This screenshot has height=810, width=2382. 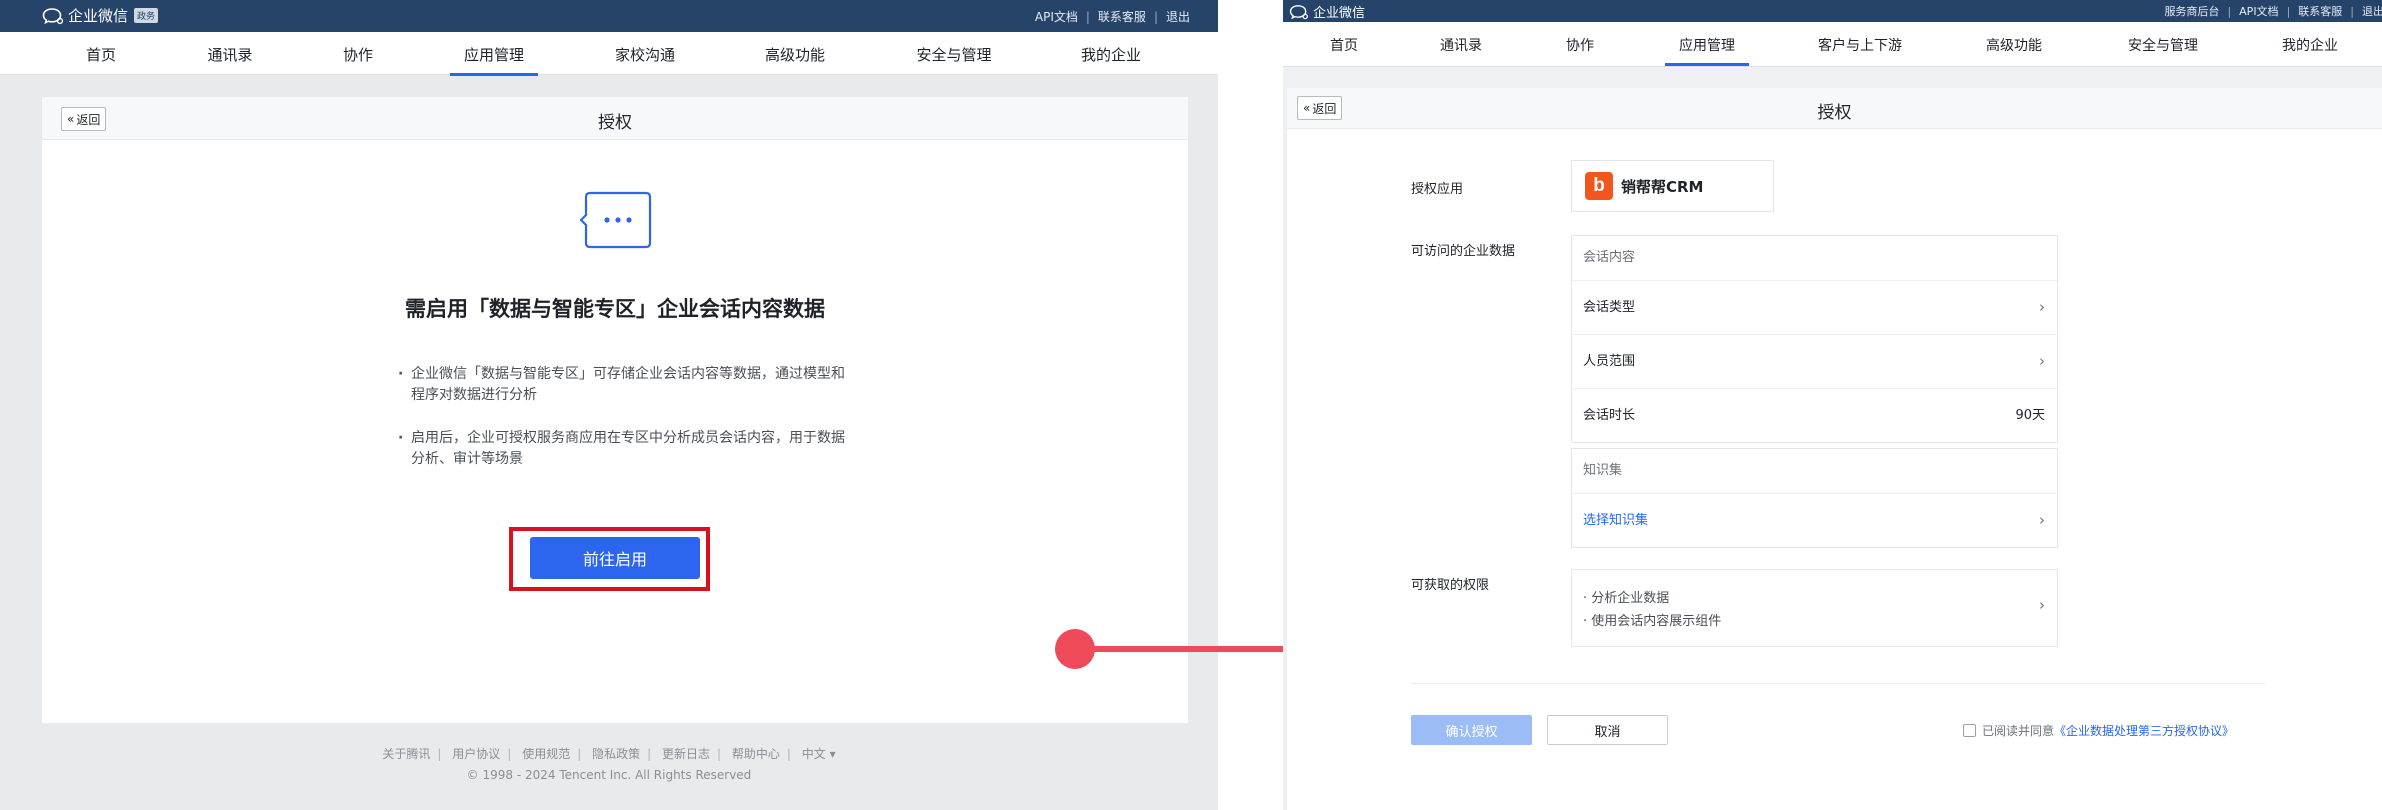 What do you see at coordinates (1450, 585) in the screenshot?
I see `permissions-label: 可获取的权限` at bounding box center [1450, 585].